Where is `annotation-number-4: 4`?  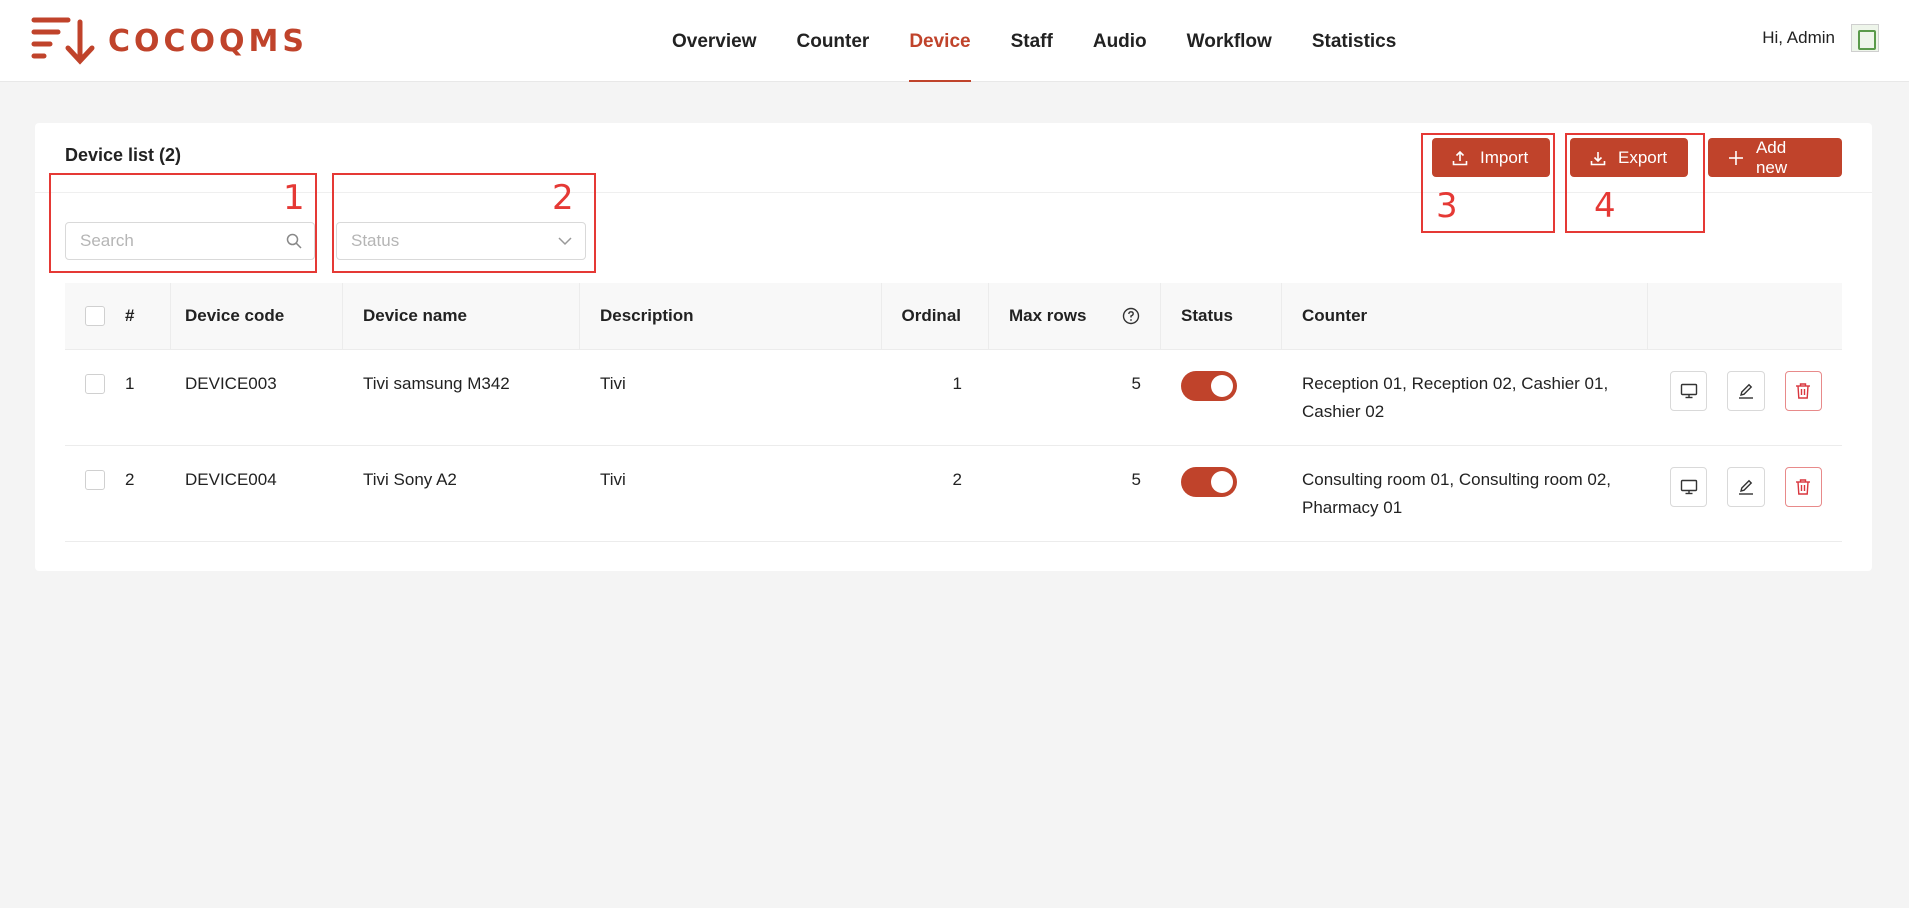
annotation-number-4: 4 is located at coordinates (1605, 206).